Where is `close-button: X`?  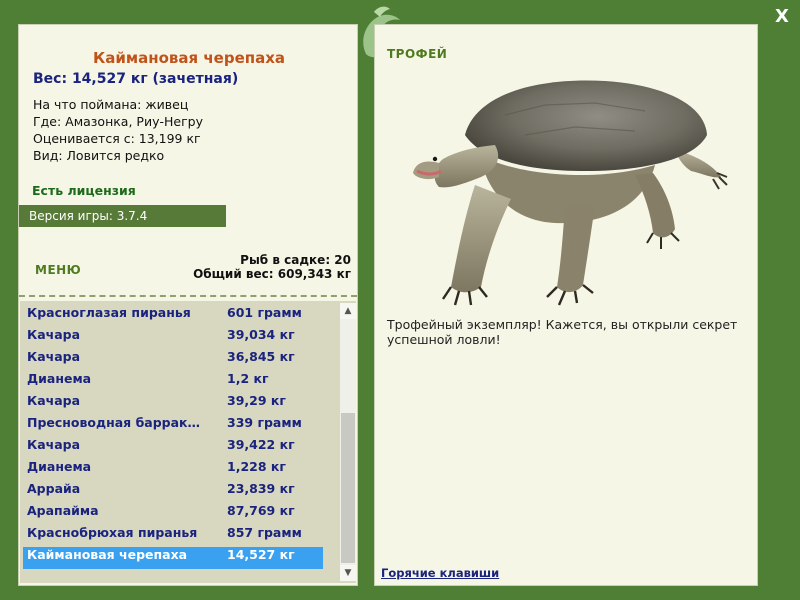 close-button: X is located at coordinates (782, 17).